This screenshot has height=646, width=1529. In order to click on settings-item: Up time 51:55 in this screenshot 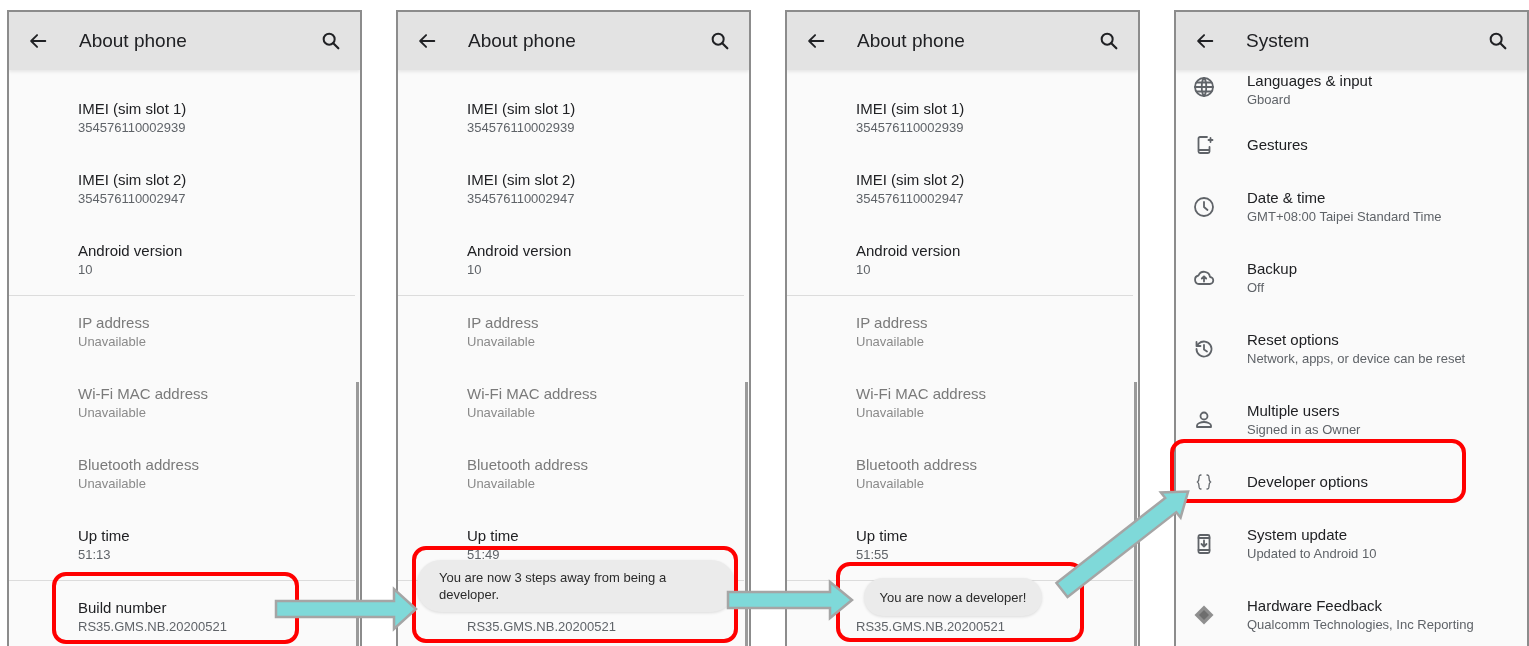, I will do `click(960, 544)`.